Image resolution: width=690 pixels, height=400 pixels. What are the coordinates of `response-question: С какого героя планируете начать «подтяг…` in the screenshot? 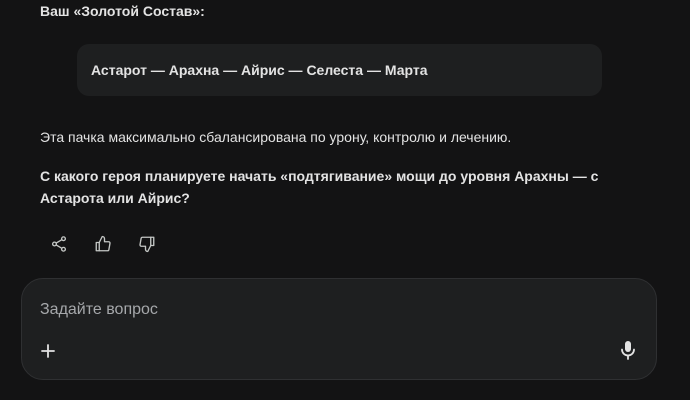 It's located at (319, 187).